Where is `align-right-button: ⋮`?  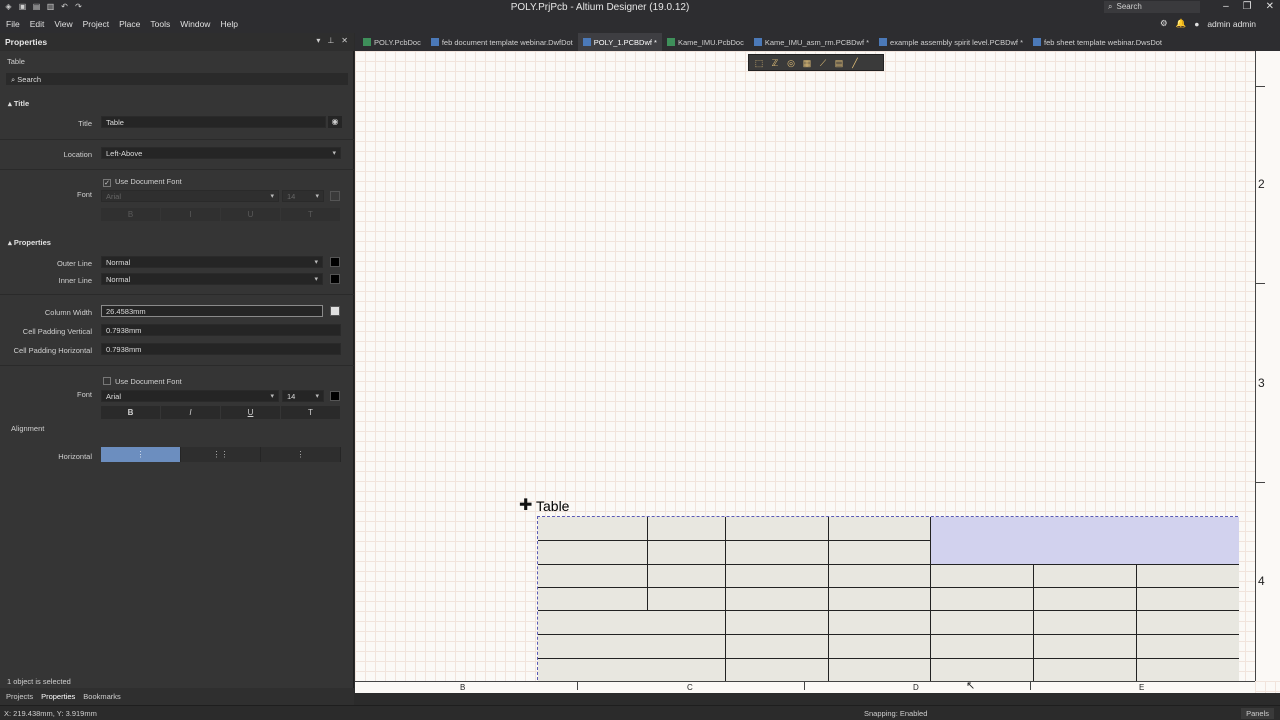 align-right-button: ⋮ is located at coordinates (301, 454).